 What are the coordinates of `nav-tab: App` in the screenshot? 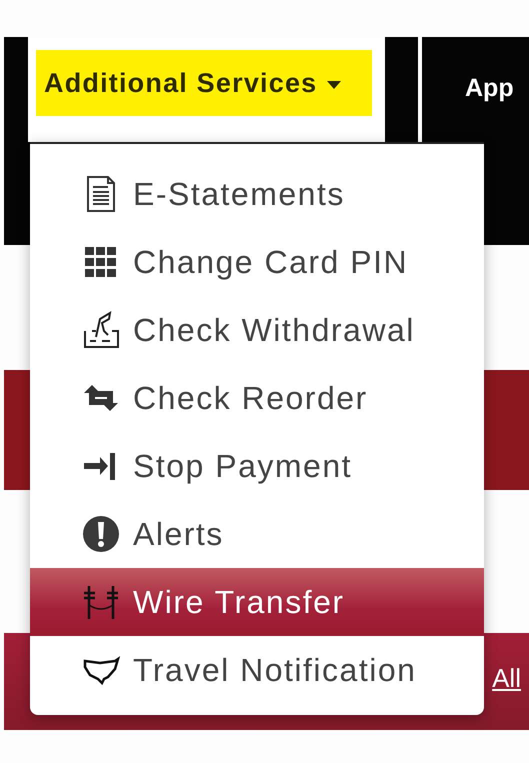 It's located at (489, 88).